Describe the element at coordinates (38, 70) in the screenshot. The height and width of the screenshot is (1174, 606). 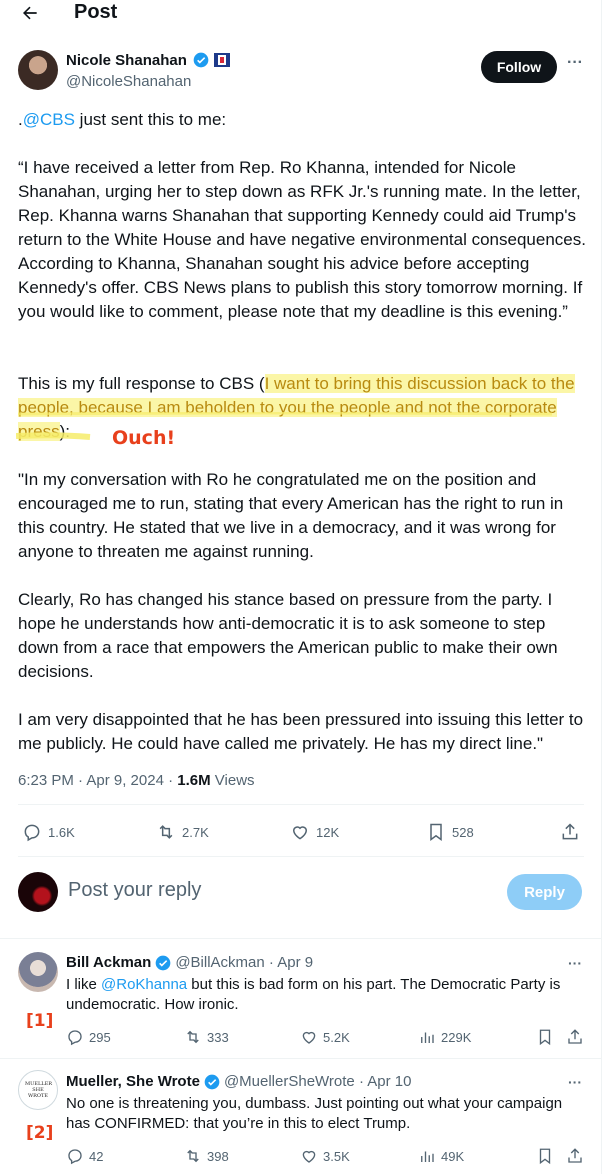
I see `author-avatar` at that location.